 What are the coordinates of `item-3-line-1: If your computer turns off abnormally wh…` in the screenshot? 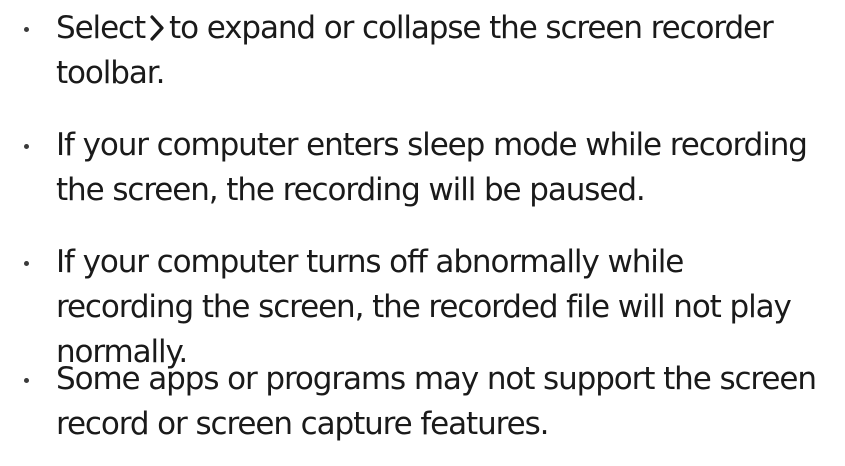 It's located at (370, 262).